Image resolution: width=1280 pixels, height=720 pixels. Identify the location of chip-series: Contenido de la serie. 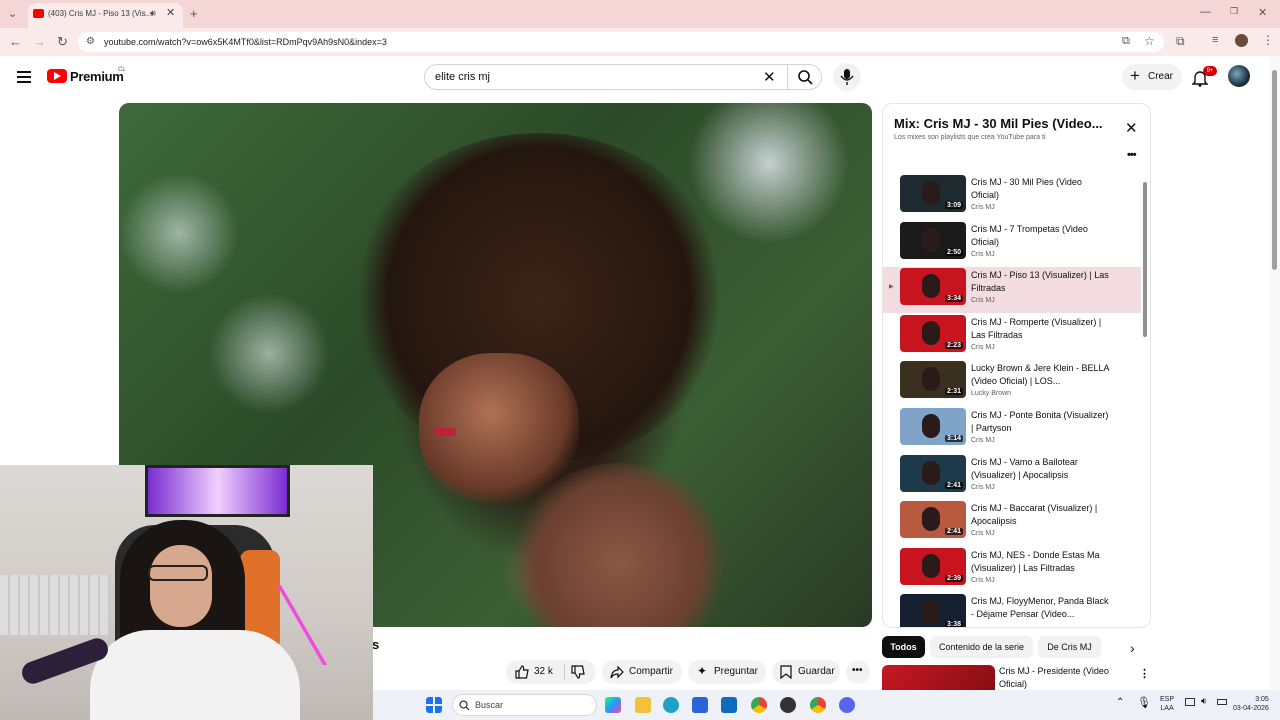
(981, 647).